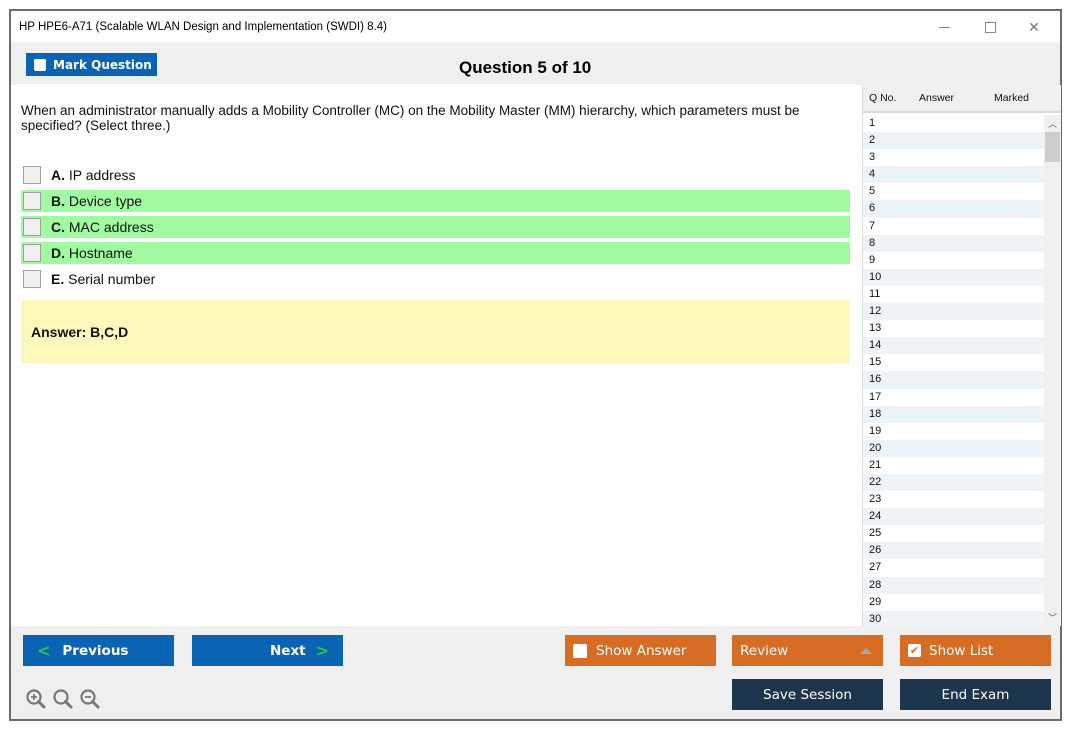 The width and height of the screenshot is (1075, 735). What do you see at coordinates (953, 465) in the screenshot?
I see `question-list-row: 21` at bounding box center [953, 465].